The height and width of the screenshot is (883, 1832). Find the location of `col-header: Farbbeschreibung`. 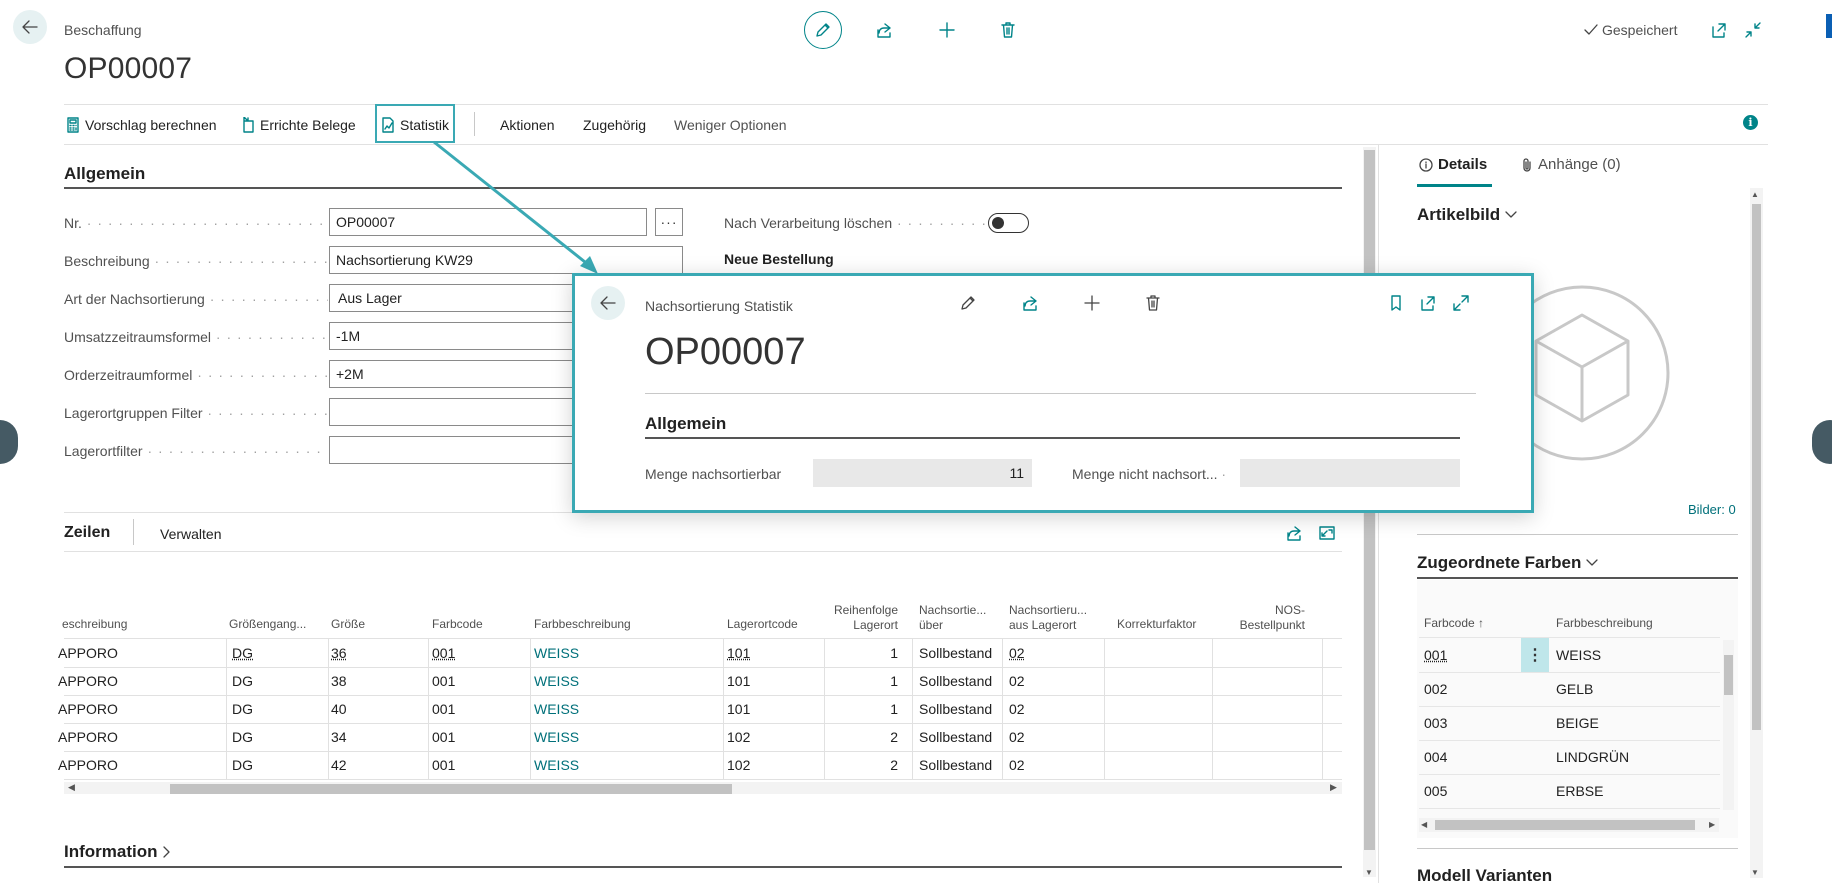

col-header: Farbbeschreibung is located at coordinates (582, 624).